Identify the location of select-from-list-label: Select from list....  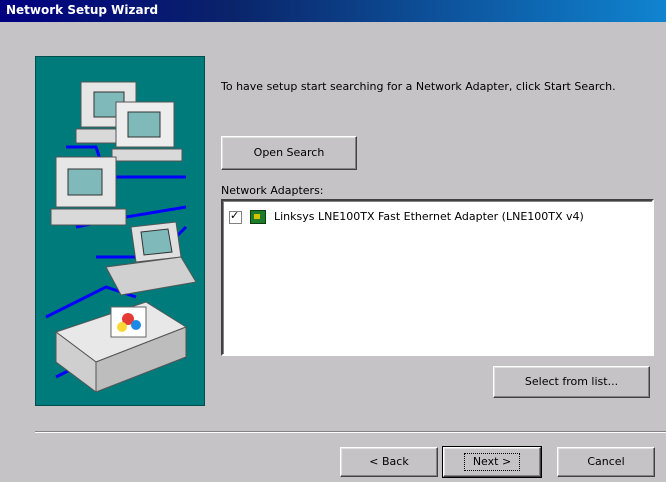
(571, 381).